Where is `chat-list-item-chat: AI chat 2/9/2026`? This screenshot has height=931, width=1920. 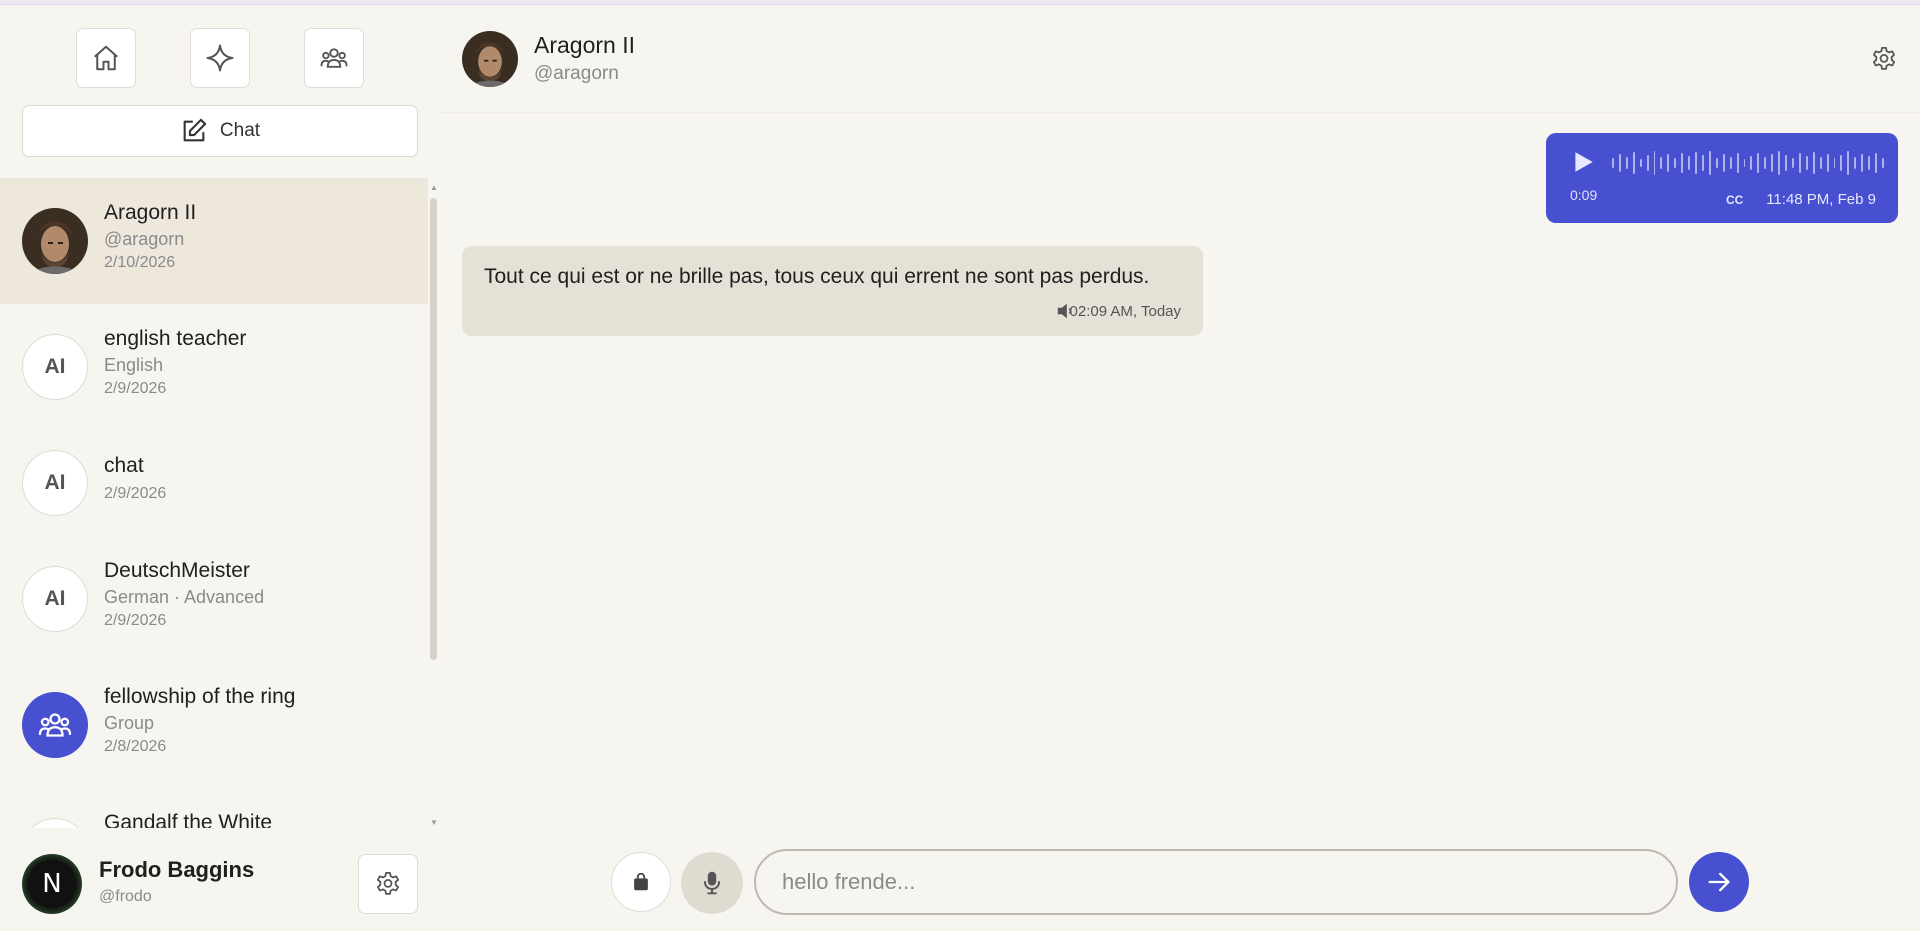
chat-list-item-chat: AI chat 2/9/2026 is located at coordinates (214, 483).